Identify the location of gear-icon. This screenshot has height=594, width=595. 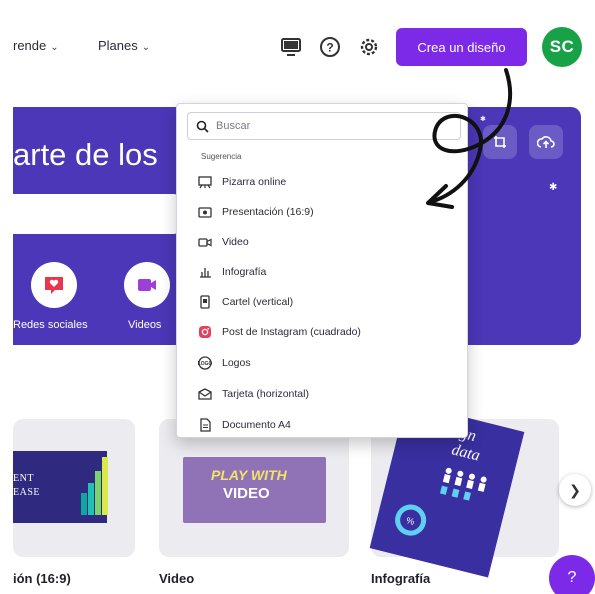
(369, 47).